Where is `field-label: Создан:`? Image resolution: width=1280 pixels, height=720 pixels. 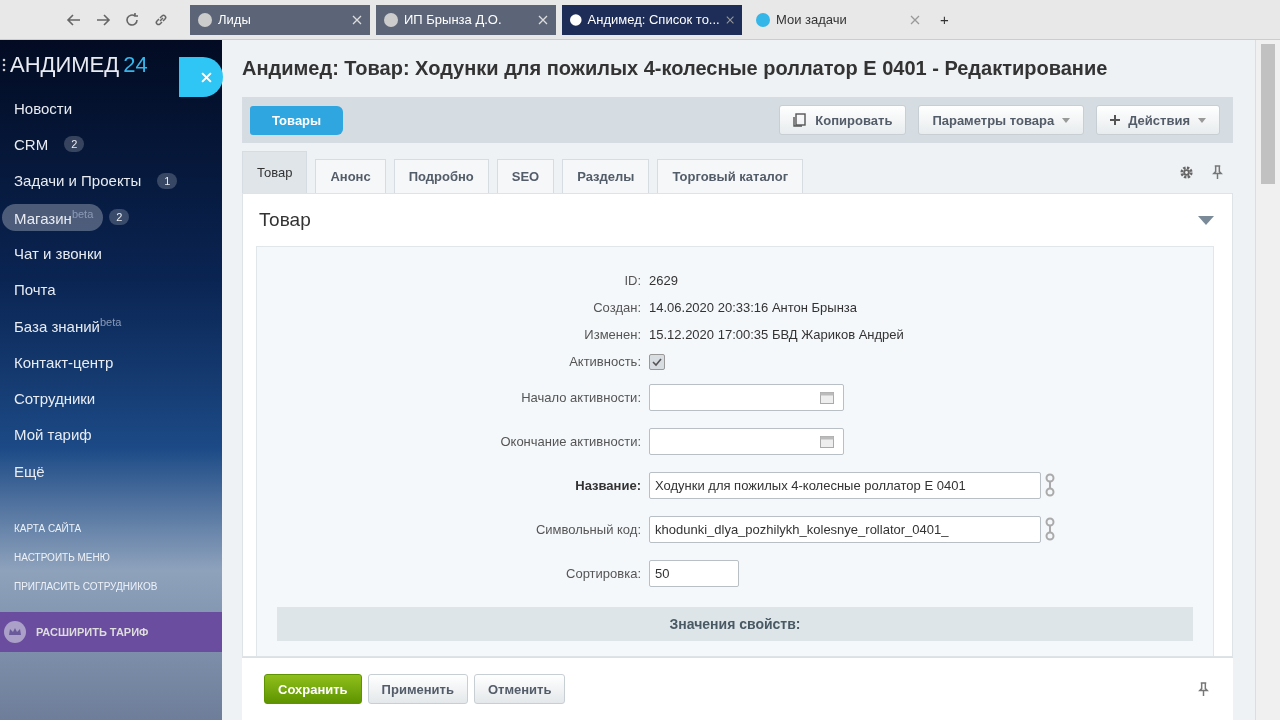 field-label: Создан: is located at coordinates (617, 307).